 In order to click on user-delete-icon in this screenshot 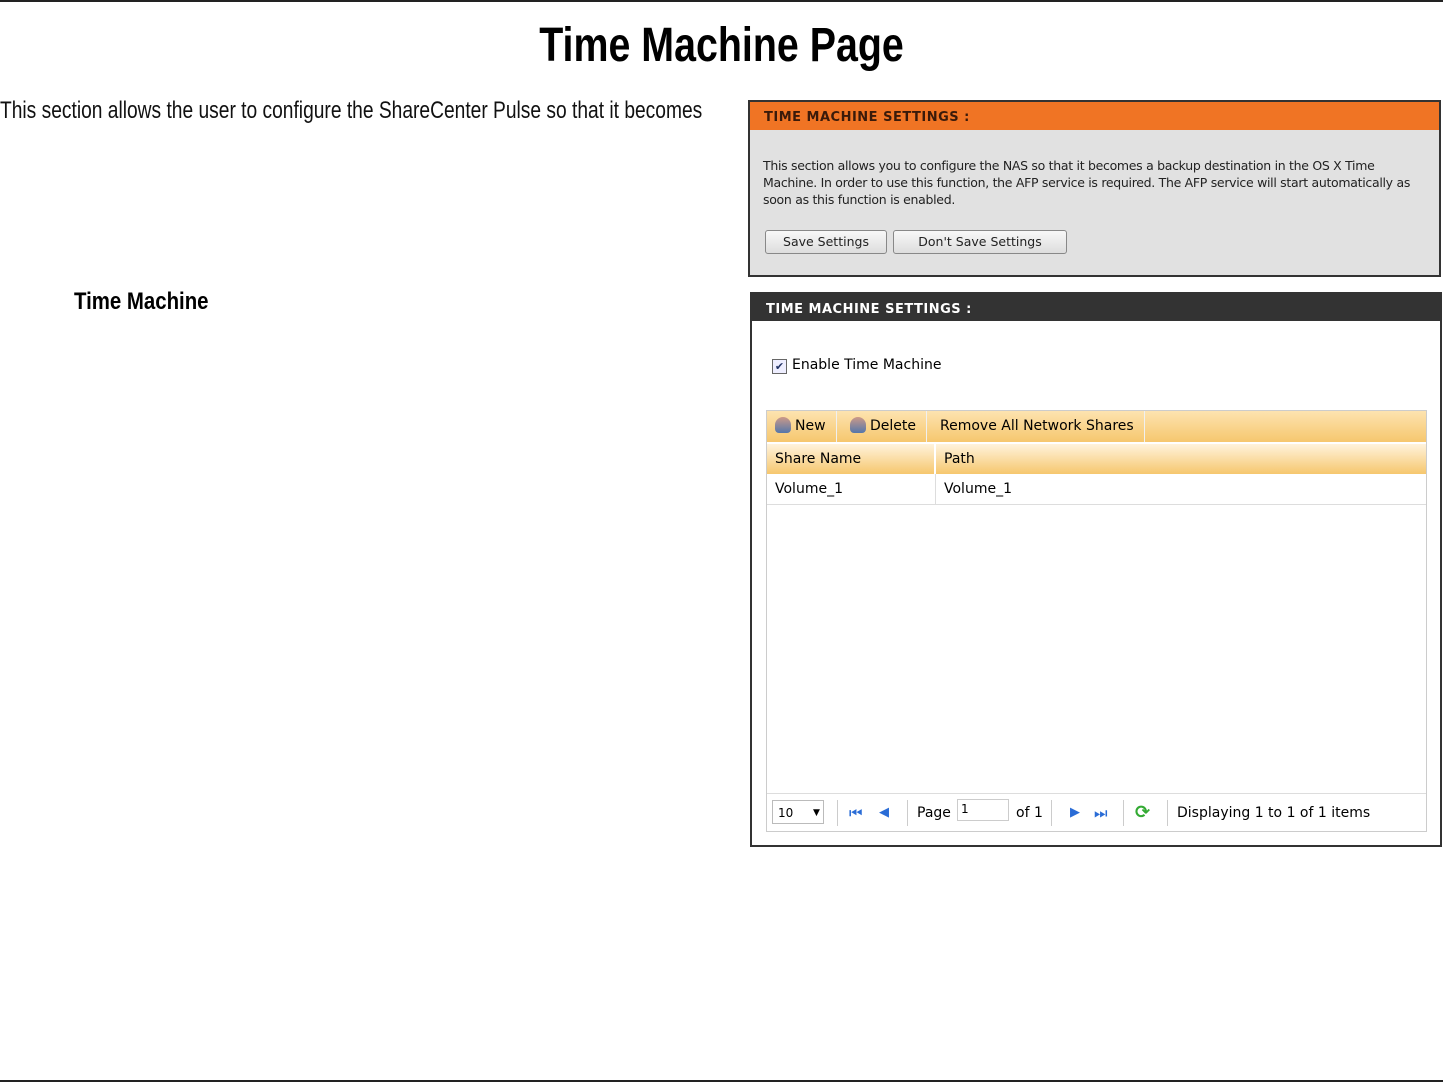, I will do `click(858, 425)`.